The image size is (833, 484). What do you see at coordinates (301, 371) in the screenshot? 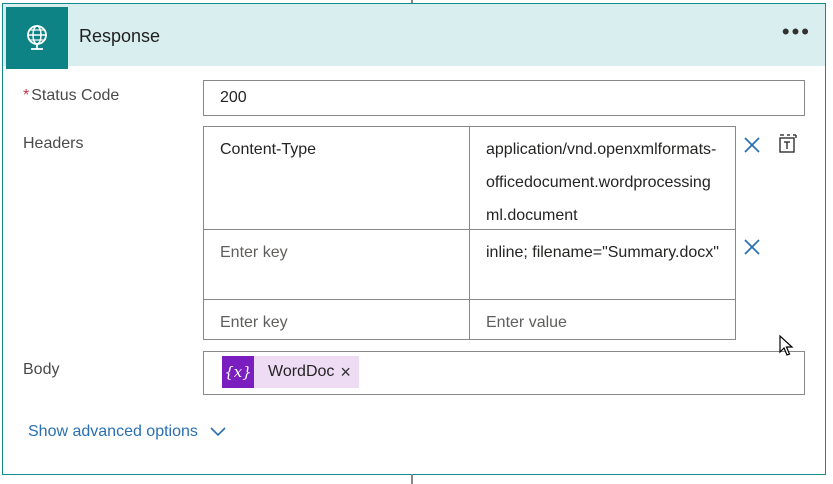
I see `token-label: WordDoc` at bounding box center [301, 371].